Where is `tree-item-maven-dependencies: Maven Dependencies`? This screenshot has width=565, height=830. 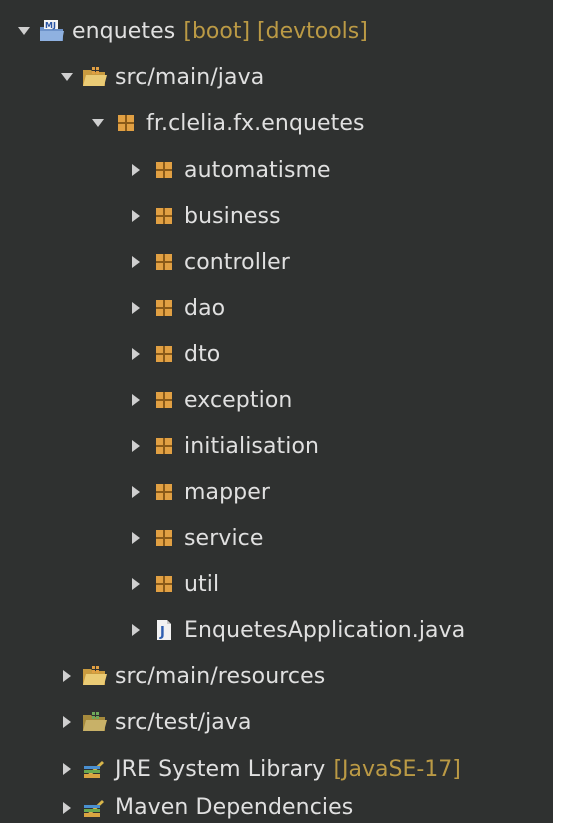 tree-item-maven-dependencies: Maven Dependencies is located at coordinates (276, 807).